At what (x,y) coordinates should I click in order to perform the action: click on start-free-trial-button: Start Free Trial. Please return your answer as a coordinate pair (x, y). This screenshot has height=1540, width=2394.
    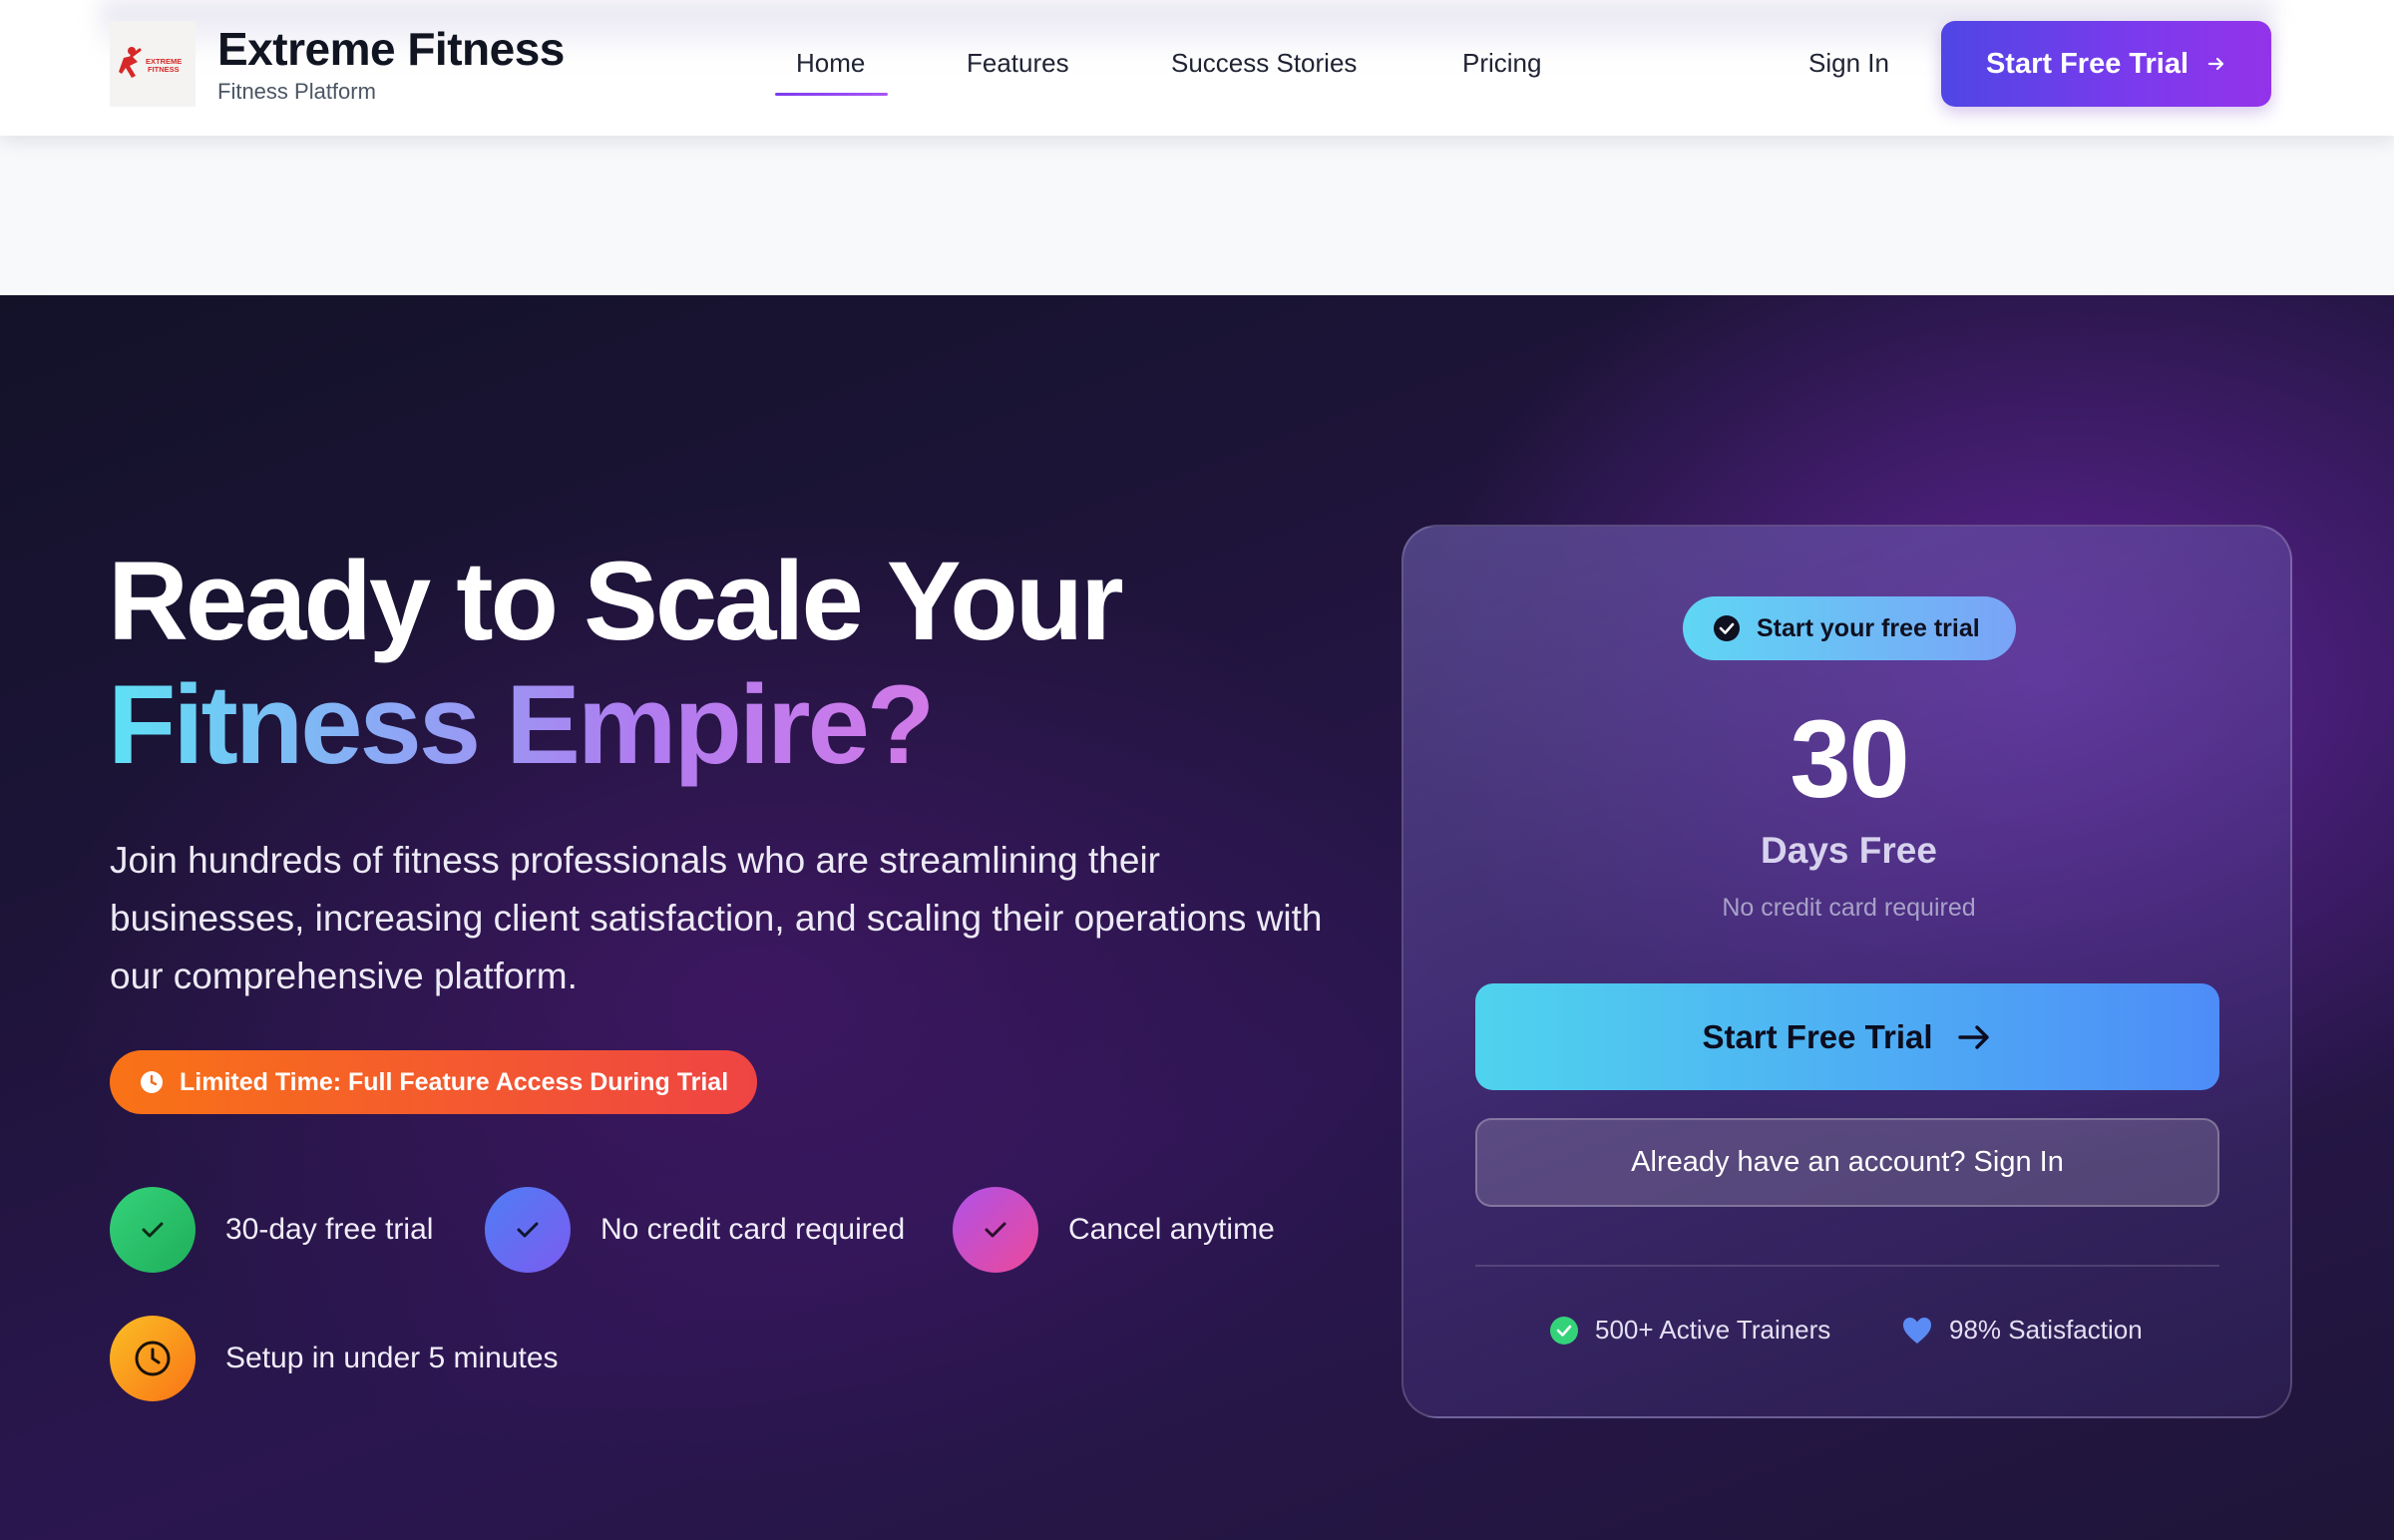
    Looking at the image, I should click on (1847, 1036).